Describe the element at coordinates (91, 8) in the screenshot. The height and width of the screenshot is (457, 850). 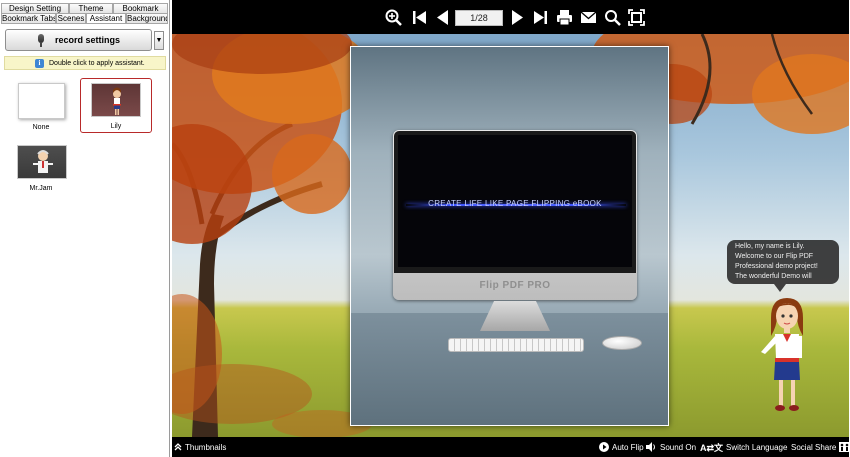
I see `tab-theme: Theme` at that location.